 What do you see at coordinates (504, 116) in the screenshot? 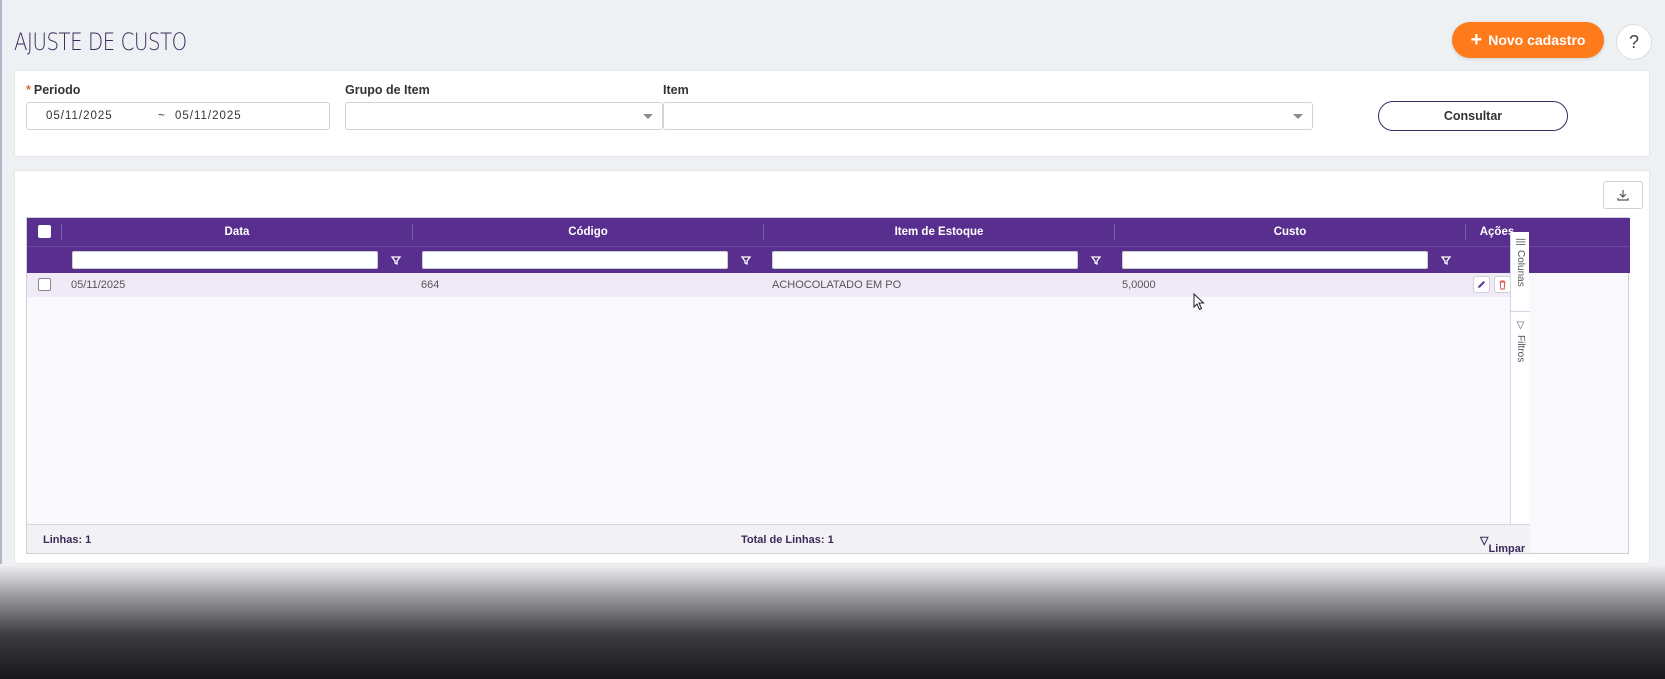
I see `group-select` at bounding box center [504, 116].